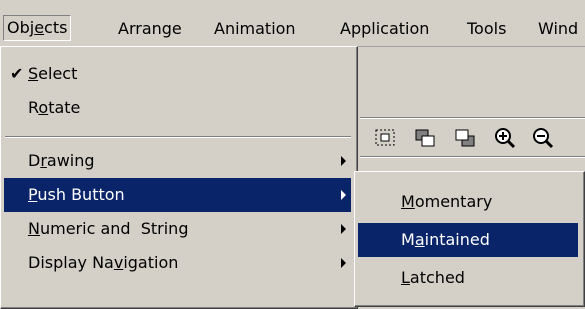  What do you see at coordinates (426, 138) in the screenshot?
I see `bring-forward-icon` at bounding box center [426, 138].